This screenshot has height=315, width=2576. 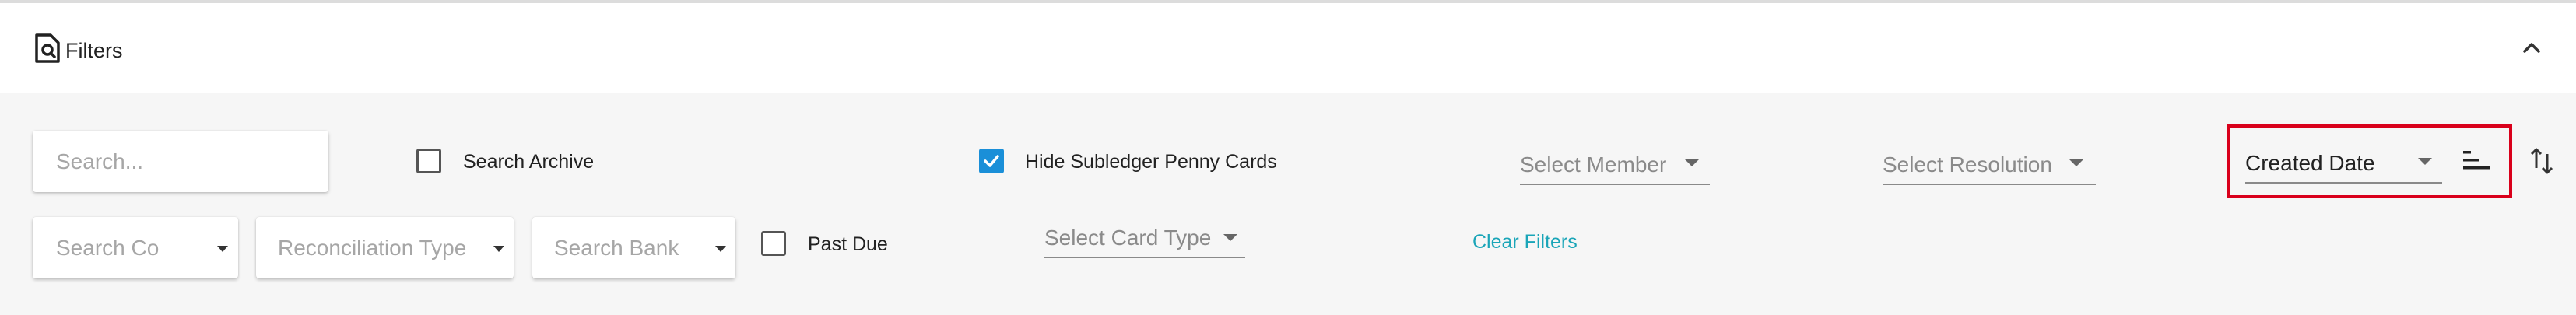 I want to click on select-member-dropdown: Select Member, so click(x=1615, y=162).